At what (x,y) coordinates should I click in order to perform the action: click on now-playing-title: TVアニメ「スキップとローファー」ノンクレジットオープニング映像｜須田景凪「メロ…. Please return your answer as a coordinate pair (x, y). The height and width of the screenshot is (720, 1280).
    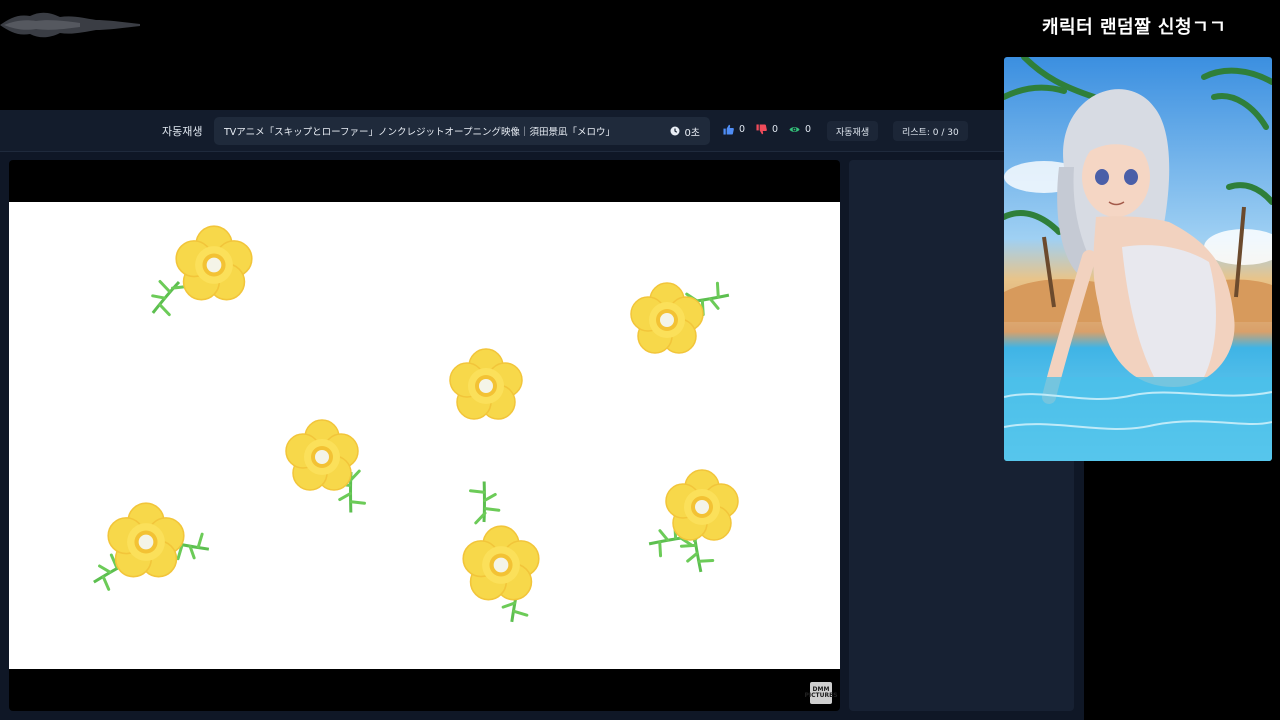
    Looking at the image, I should click on (419, 132).